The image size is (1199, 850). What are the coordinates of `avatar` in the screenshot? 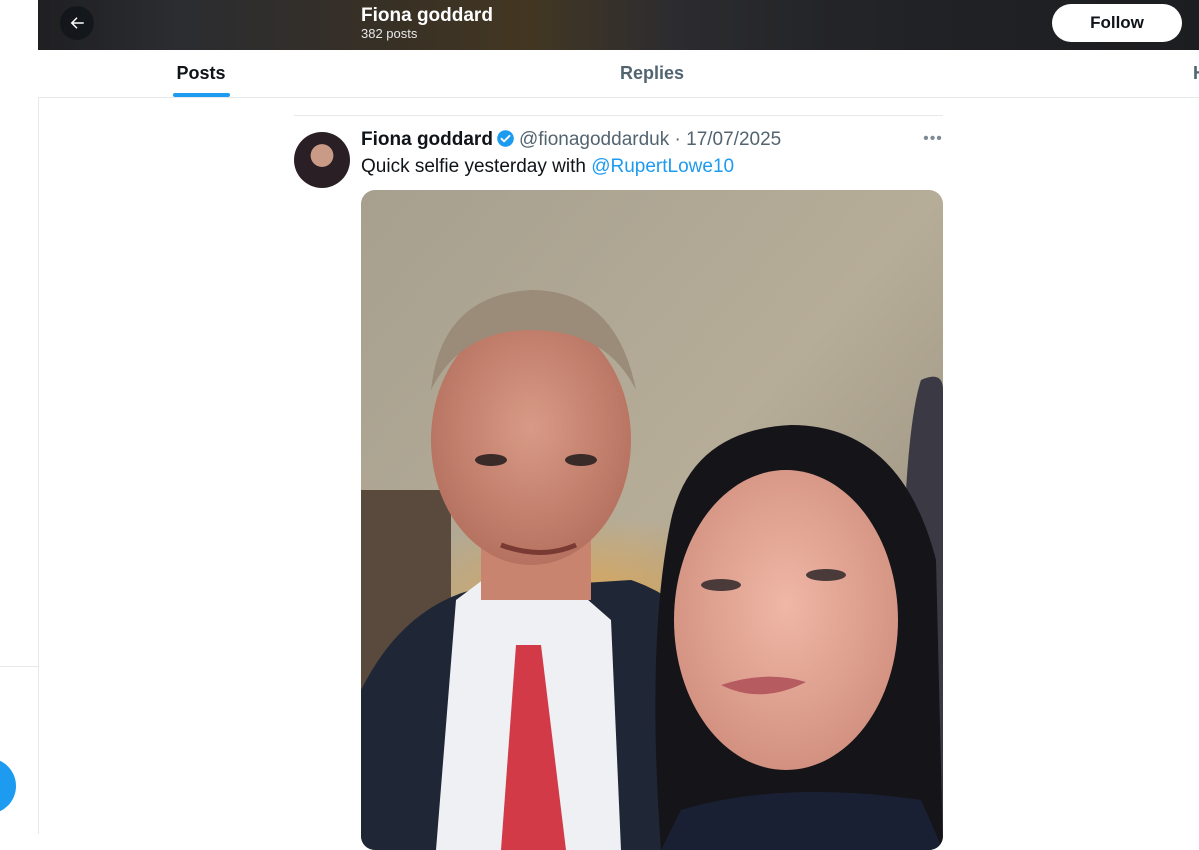 It's located at (322, 160).